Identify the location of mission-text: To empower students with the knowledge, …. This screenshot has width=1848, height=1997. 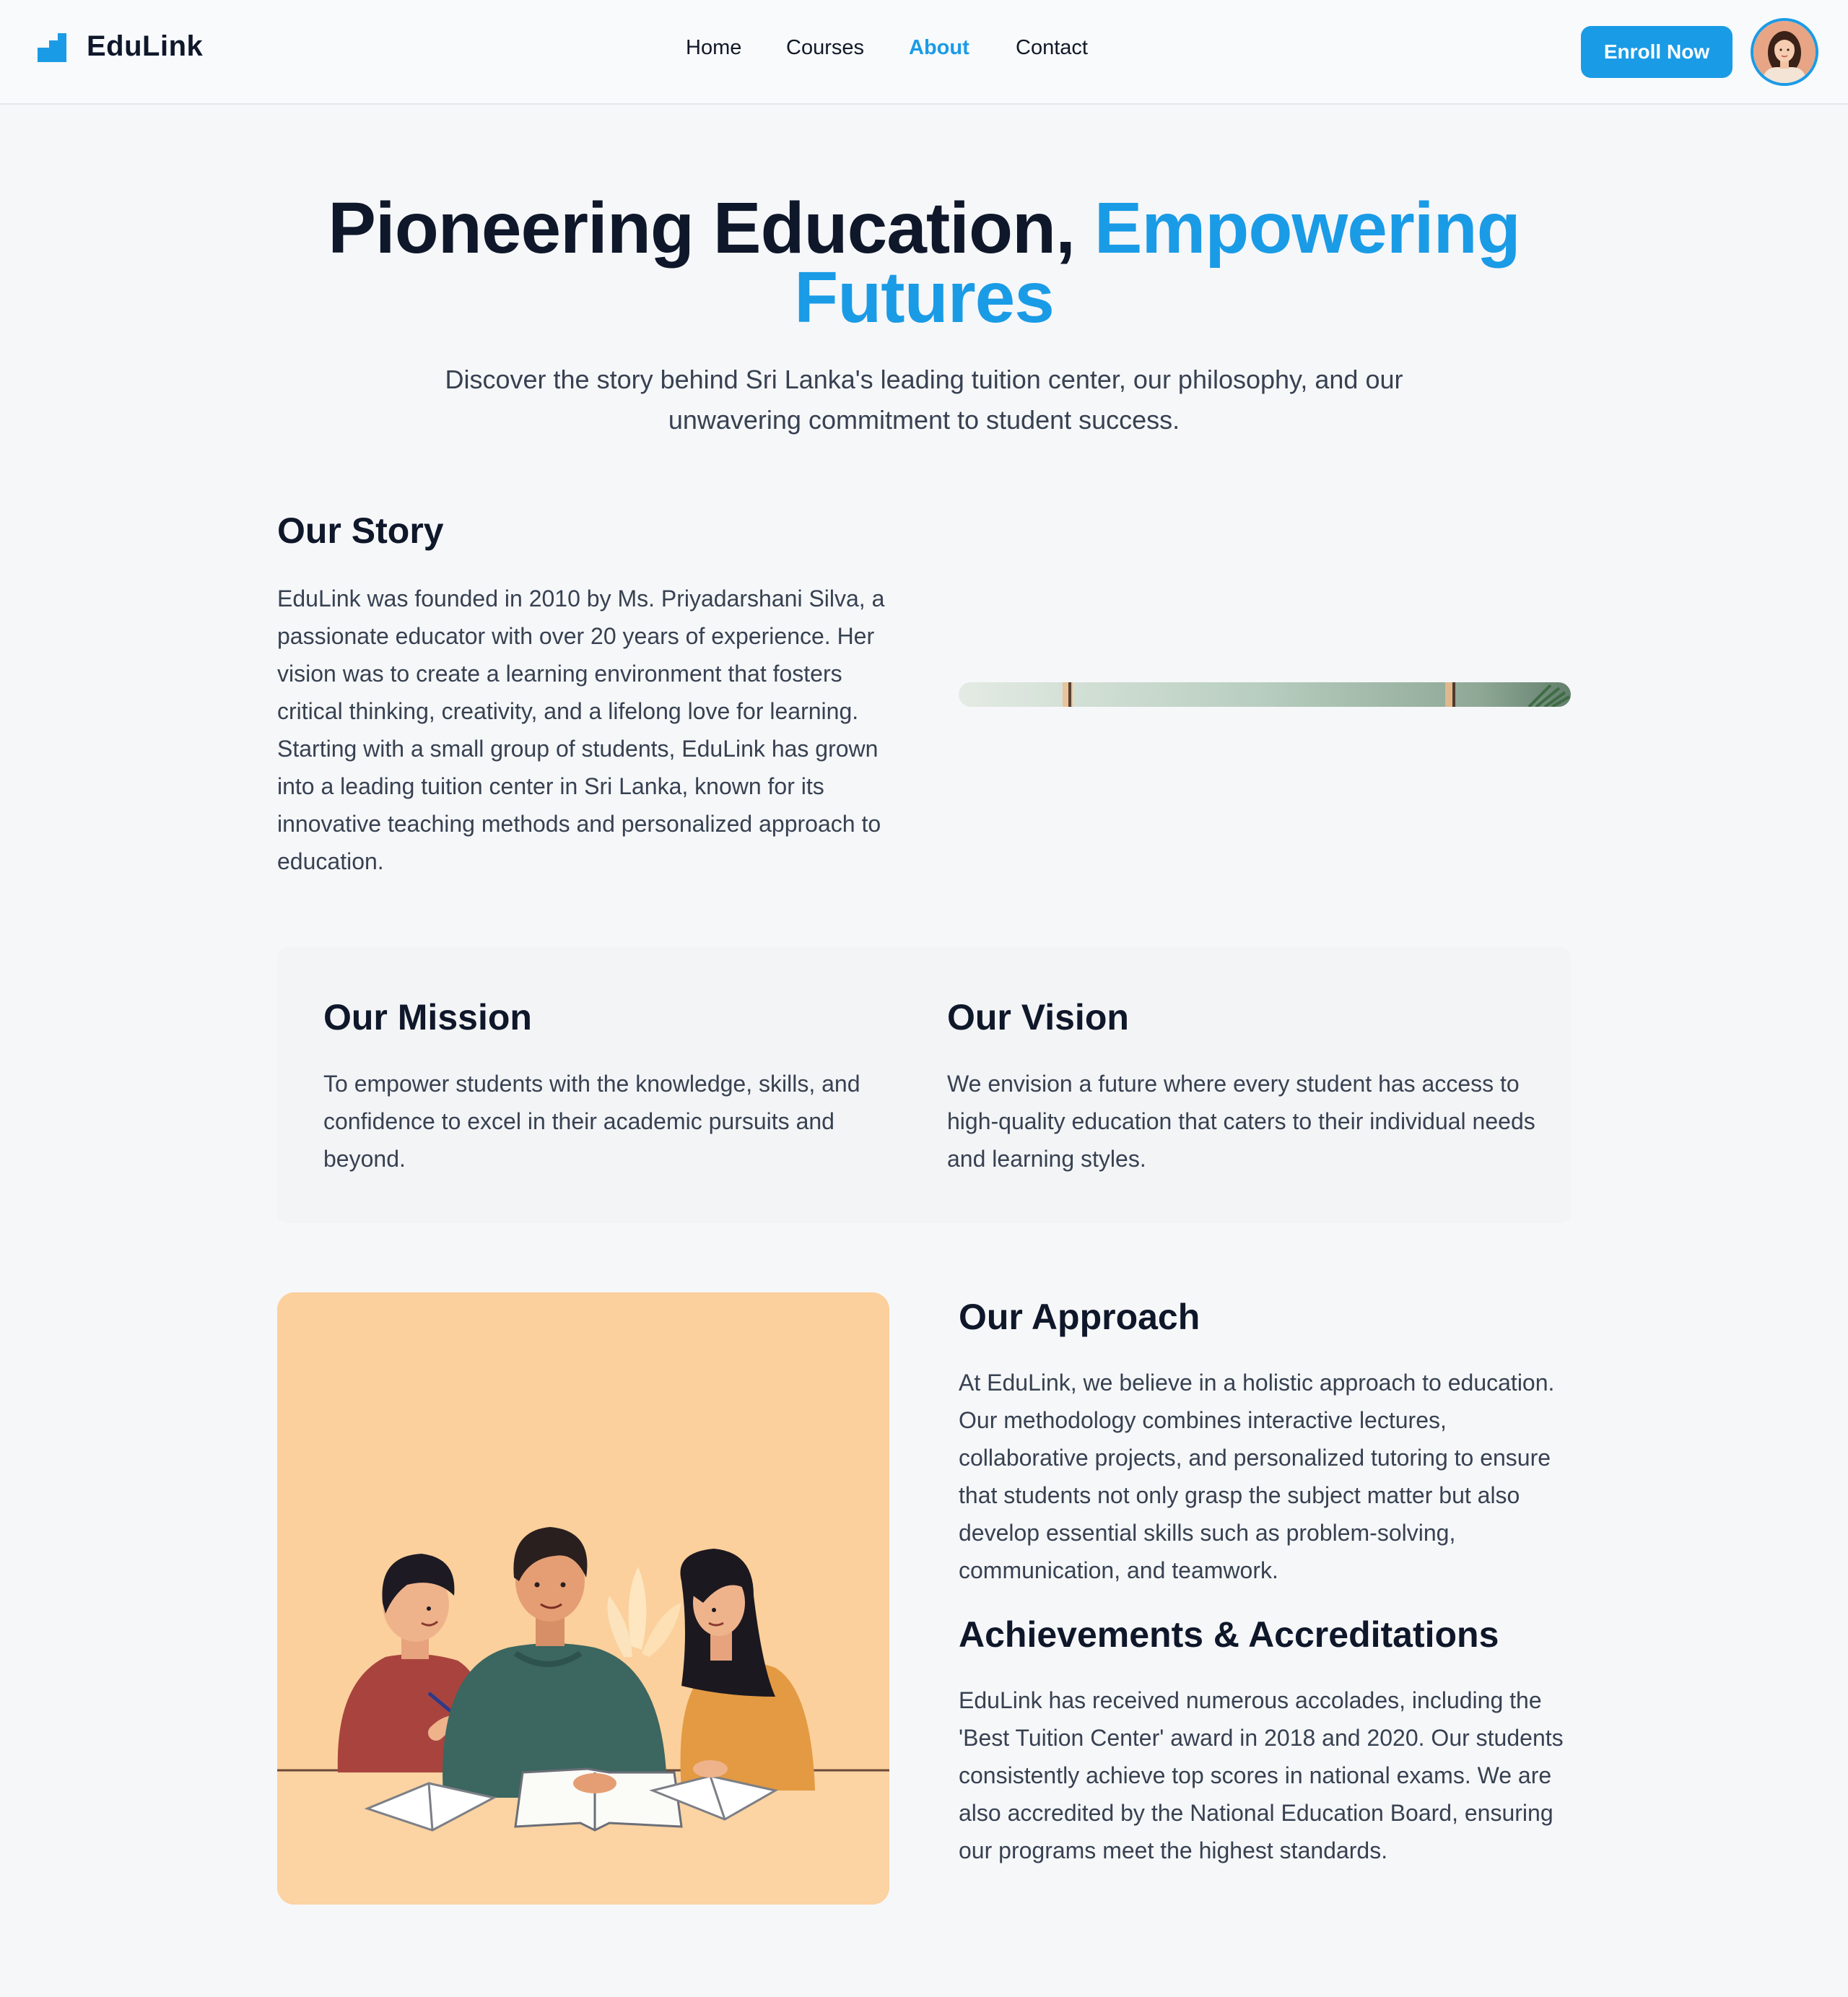
(591, 1121).